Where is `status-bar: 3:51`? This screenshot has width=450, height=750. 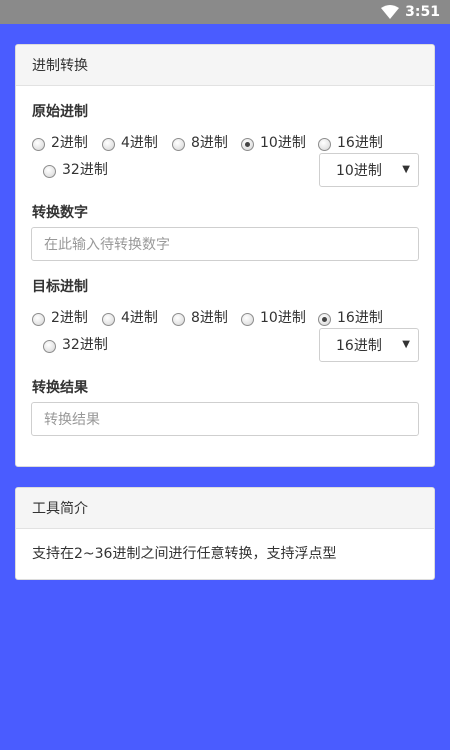 status-bar: 3:51 is located at coordinates (225, 12).